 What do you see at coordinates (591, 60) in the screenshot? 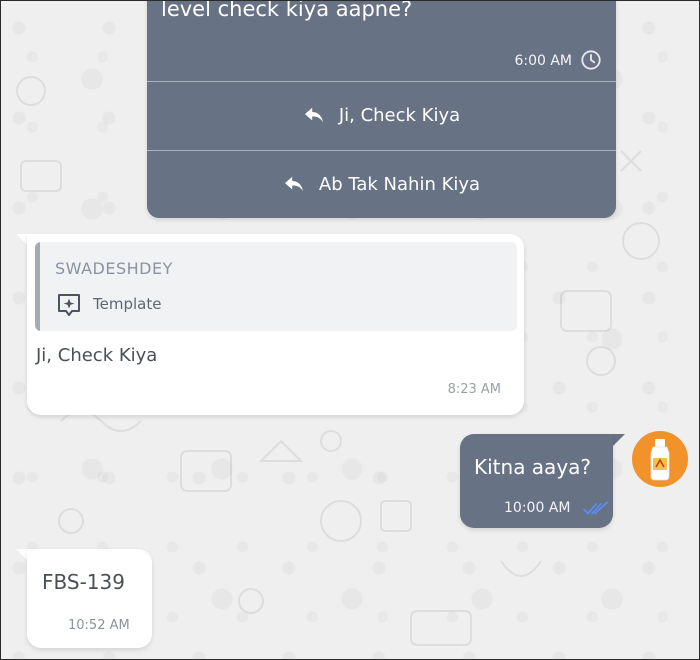
I see `clock-icon` at bounding box center [591, 60].